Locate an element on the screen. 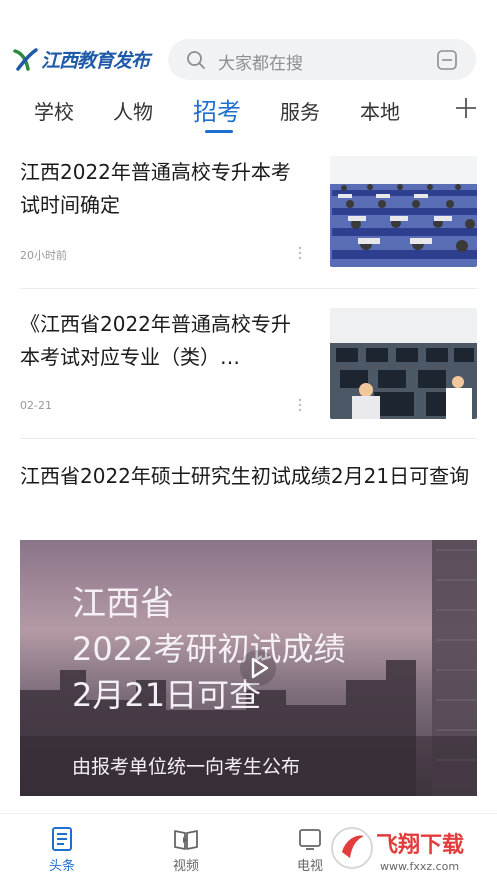 This screenshot has width=497, height=884. search-bar: 大家都在搜 is located at coordinates (322, 59).